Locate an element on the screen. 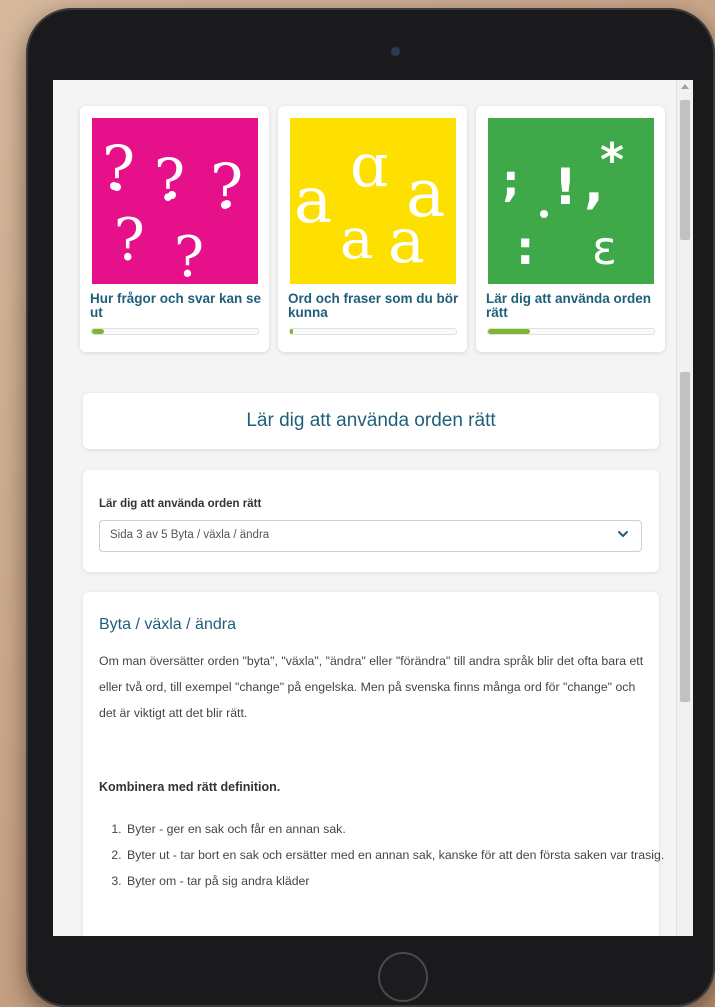 Image resolution: width=715 pixels, height=1007 pixels. question-marks-illustration: ? ? ? ¿ ? is located at coordinates (175, 201).